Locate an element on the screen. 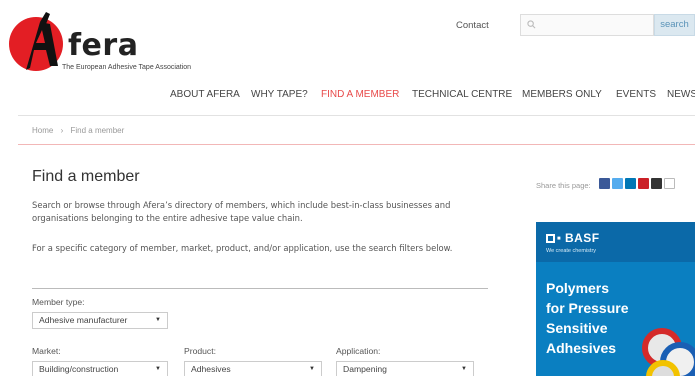 Image resolution: width=695 pixels, height=376 pixels. nav-item-technical-centre: TECHNICAL CENTRE is located at coordinates (462, 94).